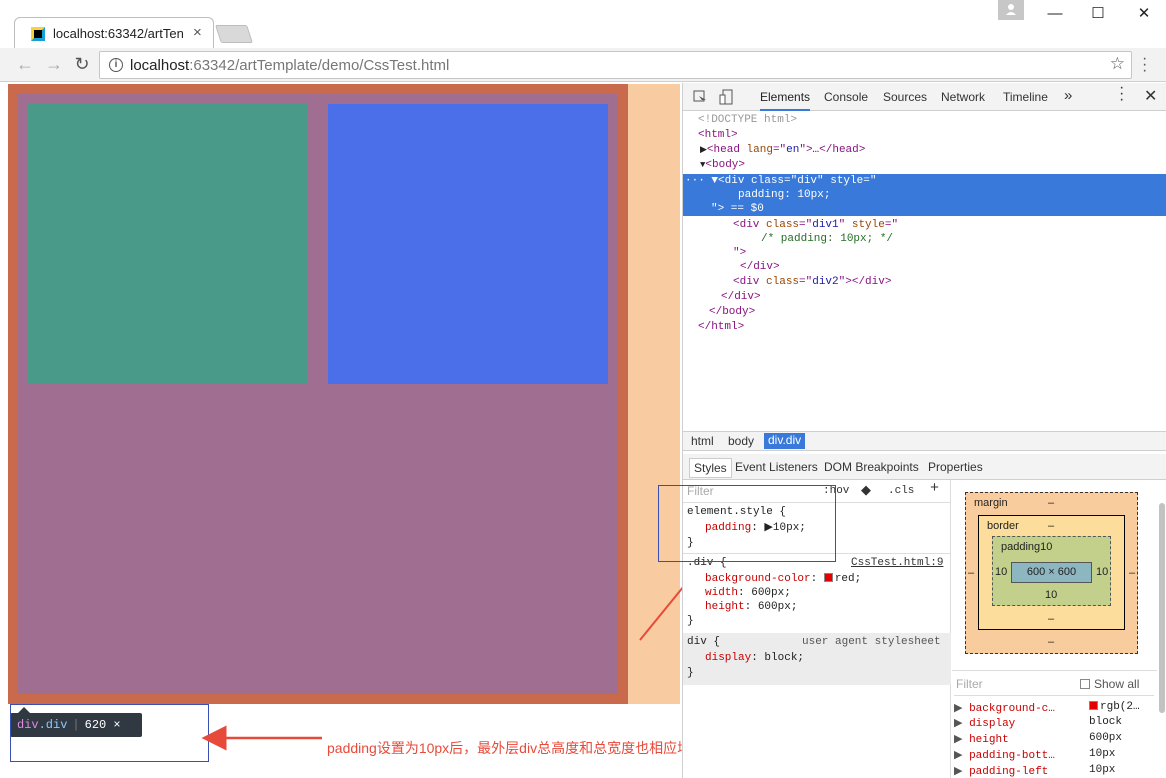 The image size is (1166, 778). Describe the element at coordinates (747, 523) in the screenshot. I see `padding-annotation-box` at that location.